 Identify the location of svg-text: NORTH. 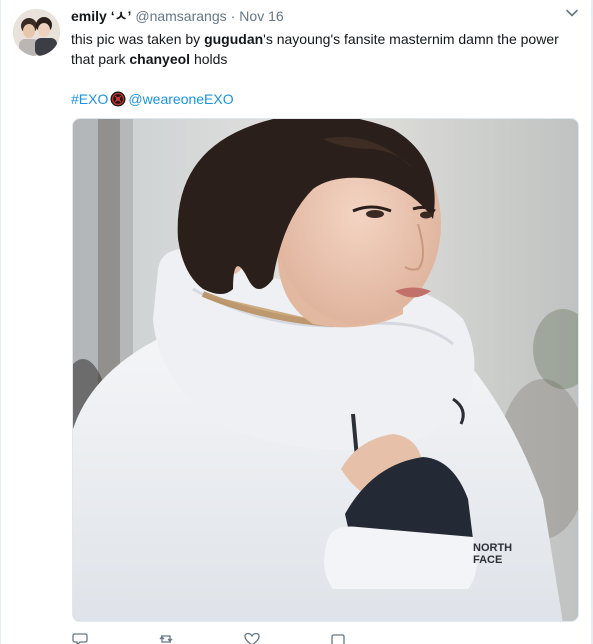
(492, 548).